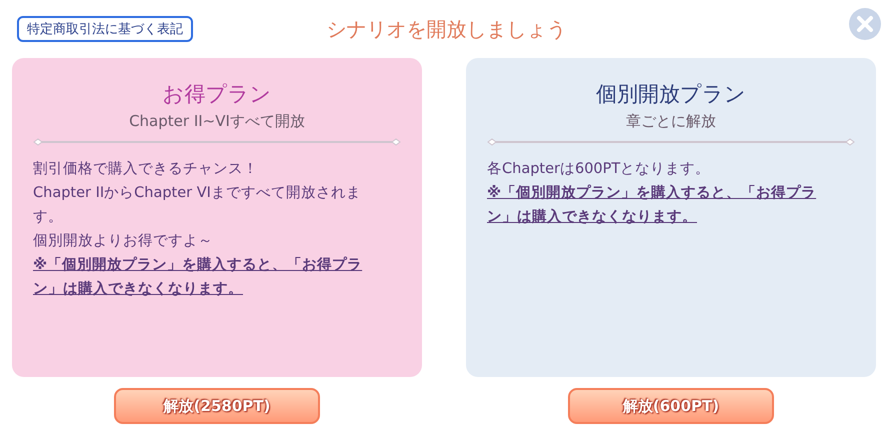  Describe the element at coordinates (105, 29) in the screenshot. I see `legal-notice-link: 特定商取引法に基づく表記` at that location.